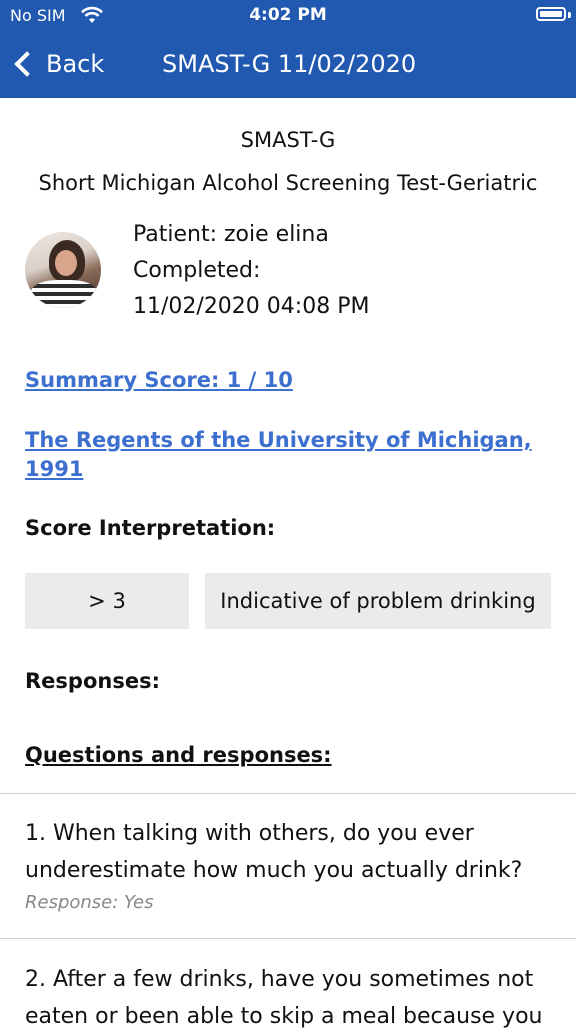  What do you see at coordinates (63, 270) in the screenshot?
I see `avatar` at bounding box center [63, 270].